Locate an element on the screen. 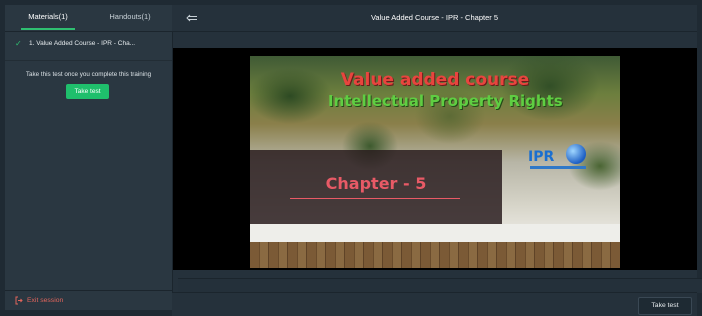 The image size is (702, 316). wooden-floor is located at coordinates (435, 255).